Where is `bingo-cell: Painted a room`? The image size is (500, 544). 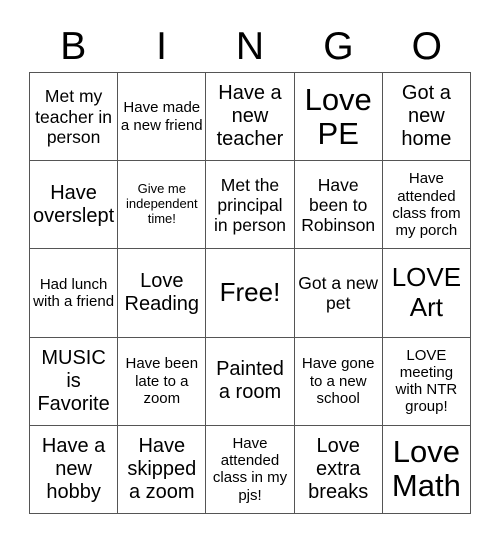
bingo-cell: Painted a room is located at coordinates (250, 381).